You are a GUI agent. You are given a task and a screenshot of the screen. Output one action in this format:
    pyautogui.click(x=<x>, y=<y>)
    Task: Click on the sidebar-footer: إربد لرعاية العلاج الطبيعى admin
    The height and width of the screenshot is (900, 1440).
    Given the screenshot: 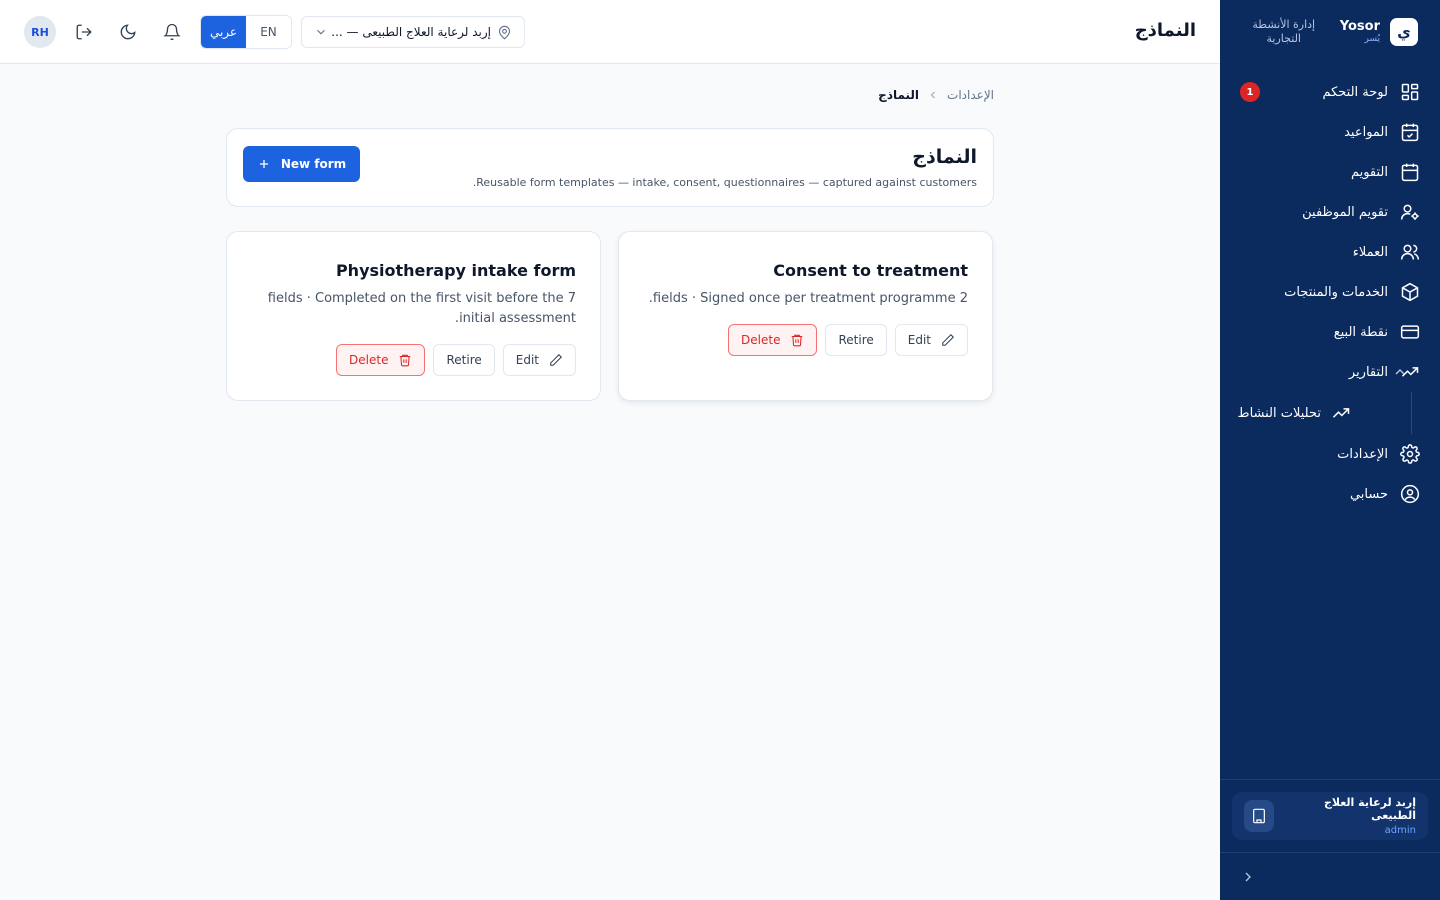 What is the action you would take?
    pyautogui.click(x=1330, y=815)
    